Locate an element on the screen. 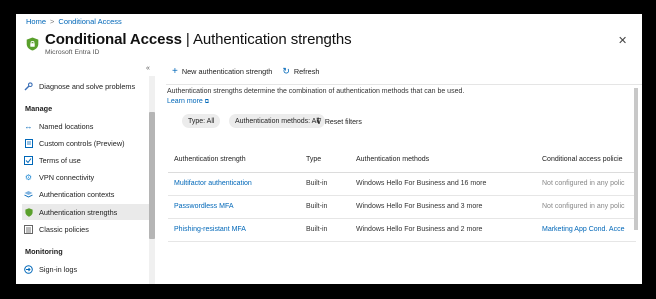 The width and height of the screenshot is (656, 299). sidebar-item-label: Named locations is located at coordinates (66, 126).